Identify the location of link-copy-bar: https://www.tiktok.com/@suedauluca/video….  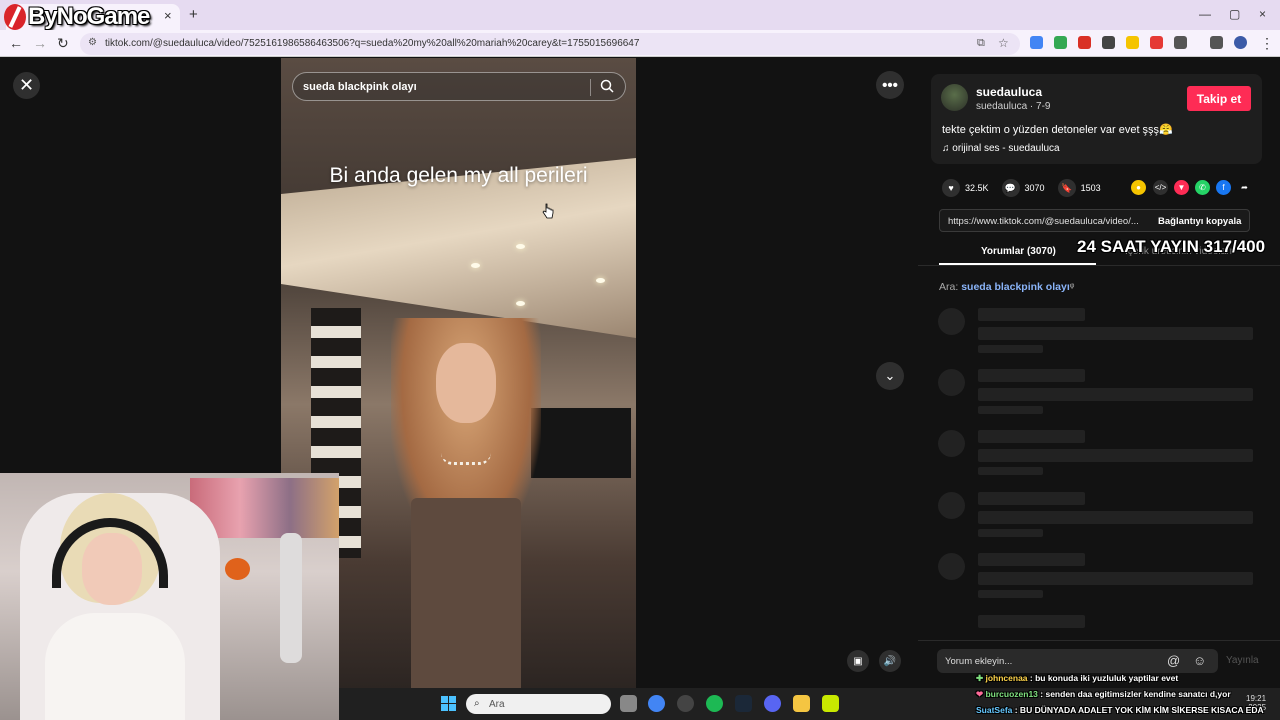
(1094, 220).